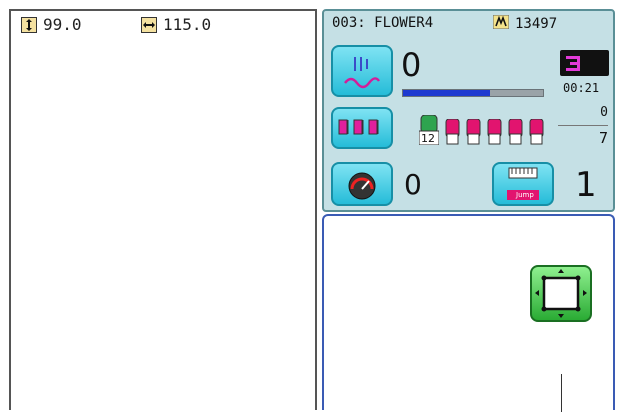 This screenshot has width=617, height=412. Describe the element at coordinates (586, 185) in the screenshot. I see `jump-value: 1` at that location.